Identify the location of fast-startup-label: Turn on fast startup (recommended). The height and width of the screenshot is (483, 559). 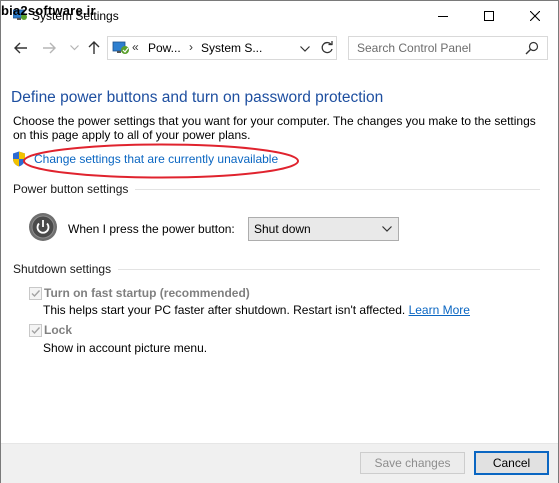
(147, 293).